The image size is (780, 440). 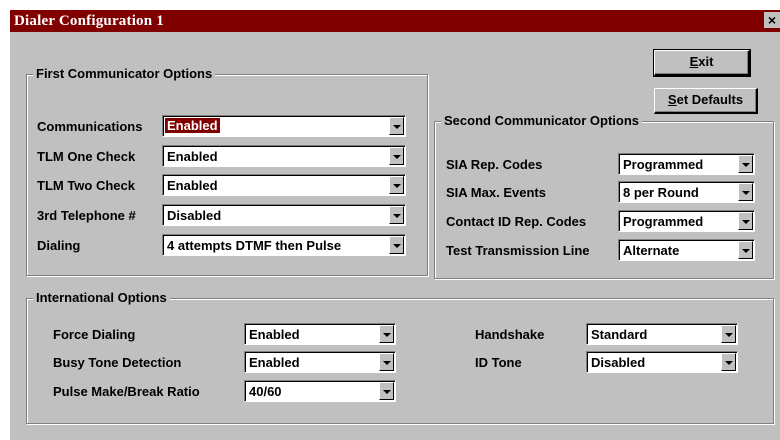 What do you see at coordinates (320, 334) in the screenshot?
I see `force-dialing-select: Enabled` at bounding box center [320, 334].